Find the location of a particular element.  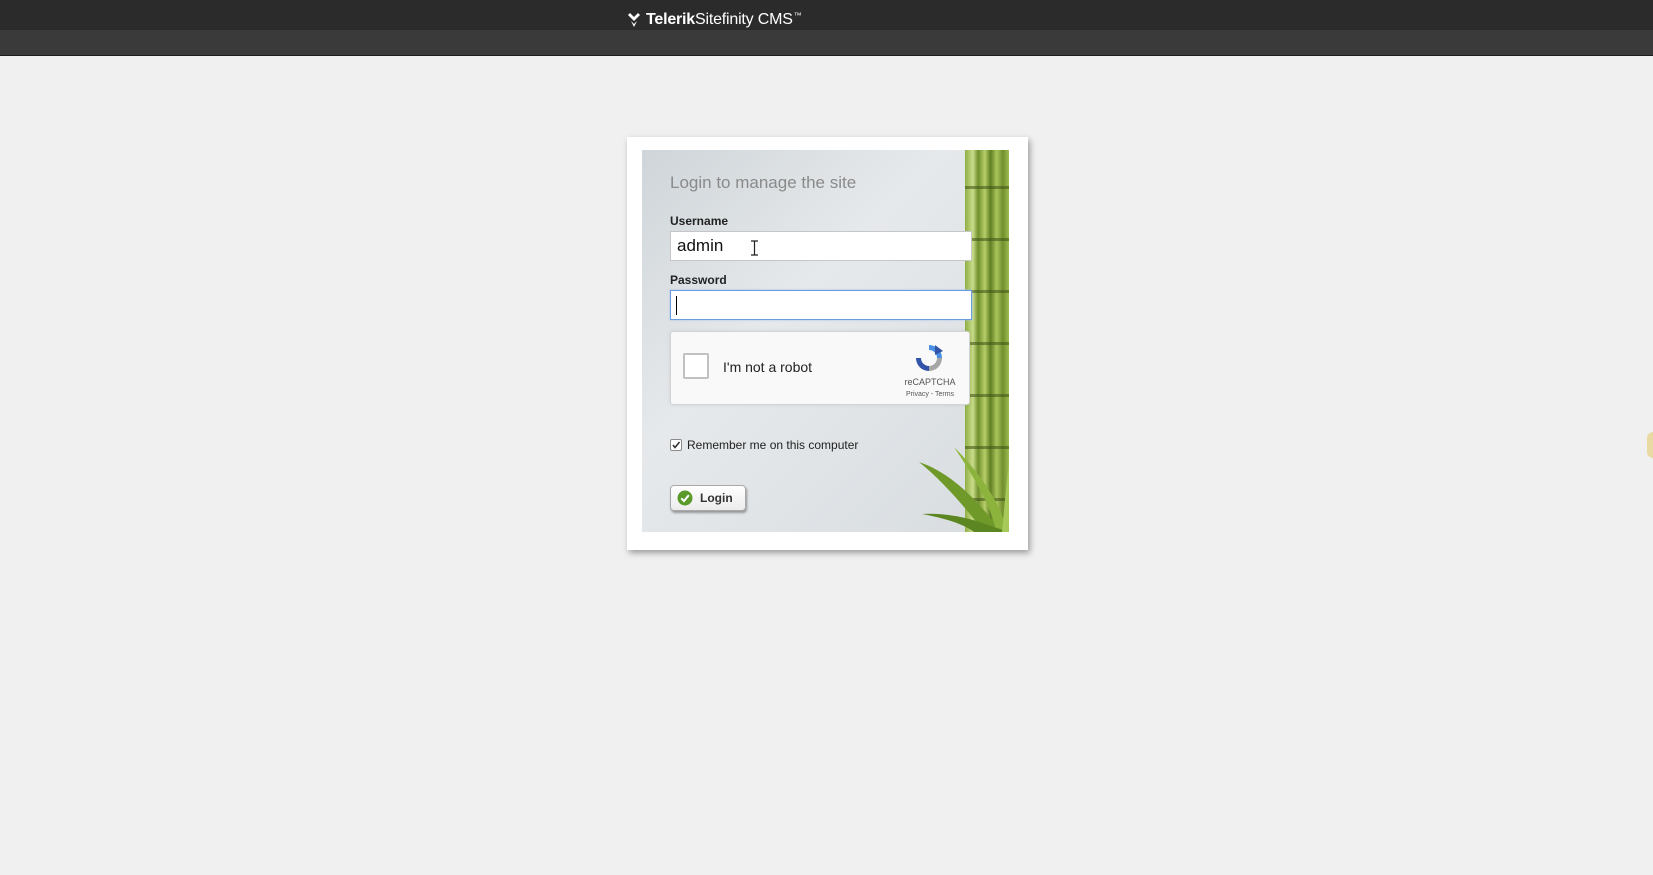

username-input is located at coordinates (821, 246).